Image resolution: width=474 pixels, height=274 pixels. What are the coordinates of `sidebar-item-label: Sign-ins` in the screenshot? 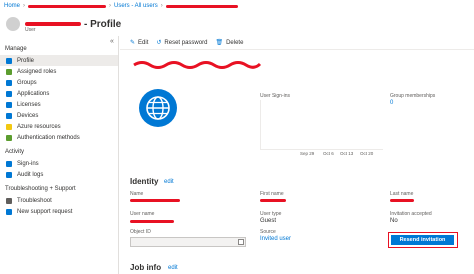 It's located at (28, 163).